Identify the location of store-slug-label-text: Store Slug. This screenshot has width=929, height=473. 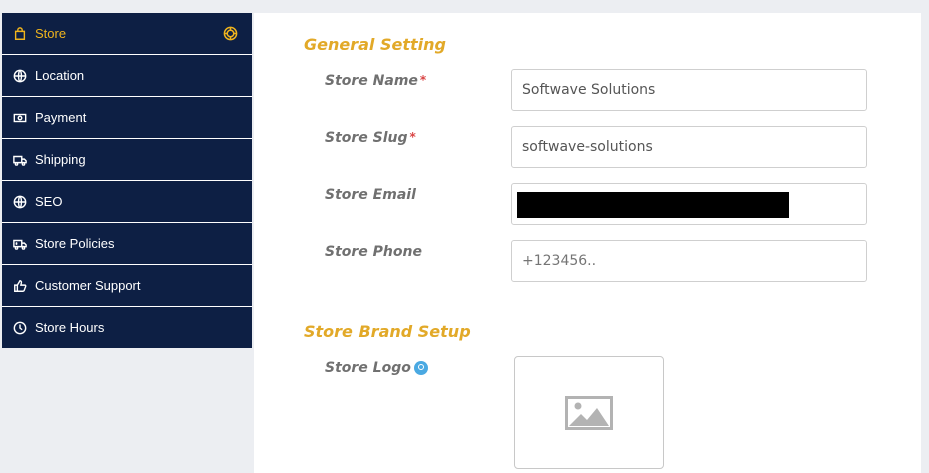
(366, 138).